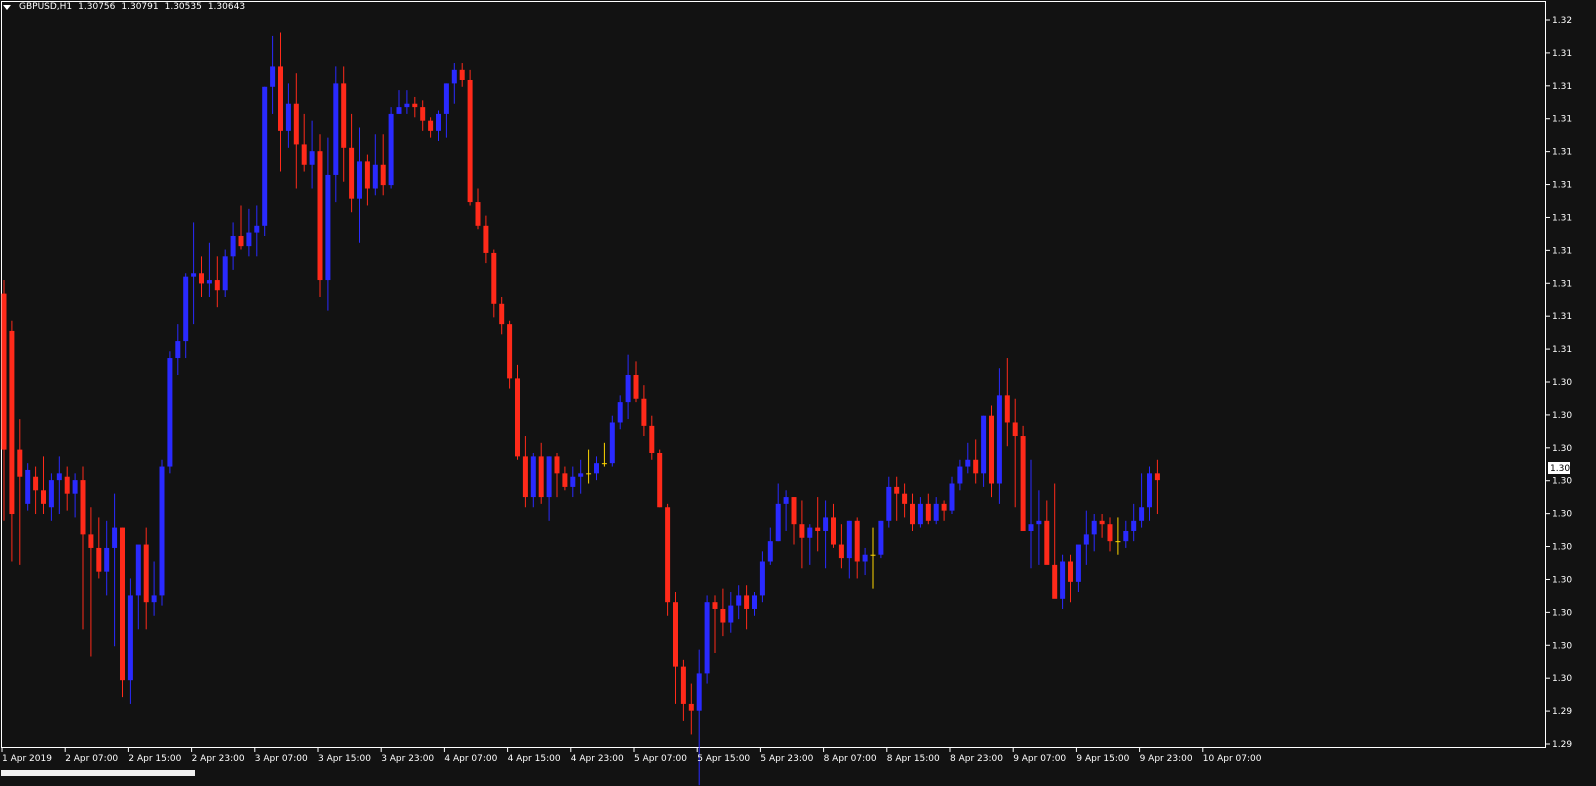 This screenshot has height=786, width=1596. What do you see at coordinates (1232, 759) in the screenshot?
I see `x-tick-label: 10 Apr 07:00` at bounding box center [1232, 759].